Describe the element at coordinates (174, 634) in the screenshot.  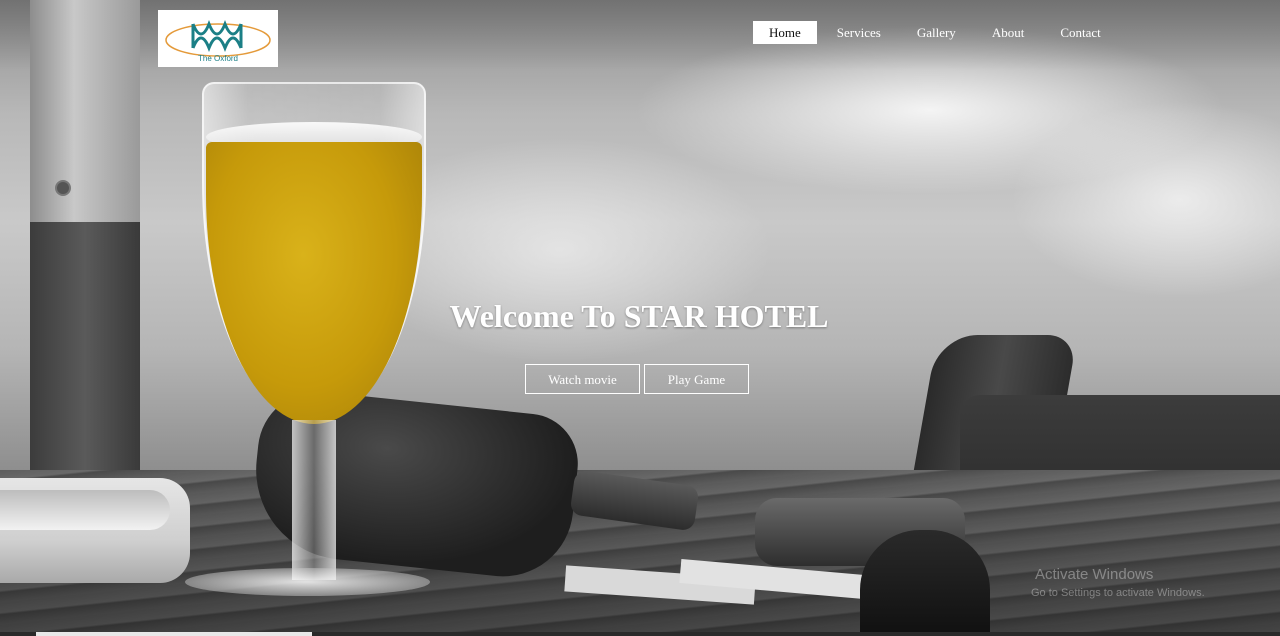
I see `scrollbar-thumb` at that location.